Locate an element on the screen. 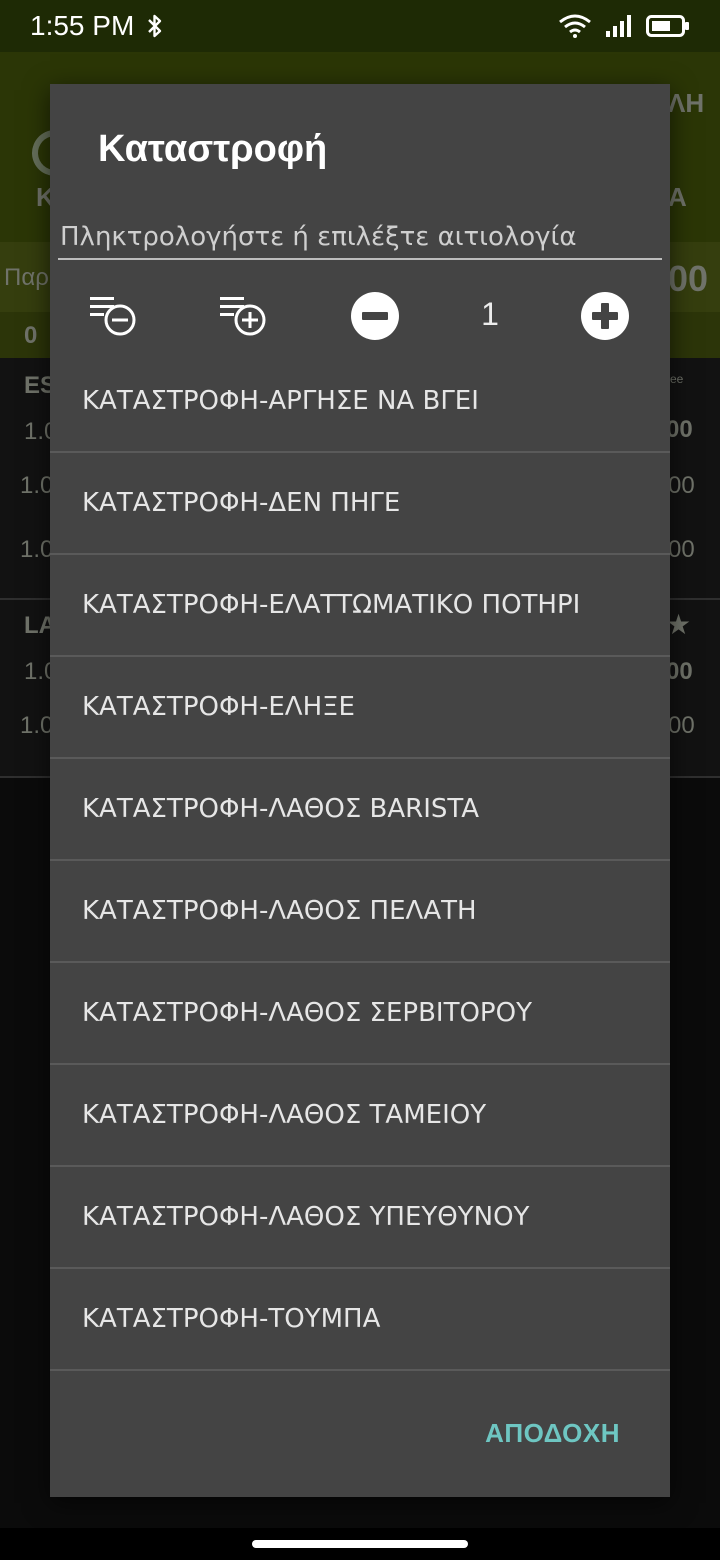 This screenshot has width=720, height=1560. minus-circle-icon is located at coordinates (375, 316).